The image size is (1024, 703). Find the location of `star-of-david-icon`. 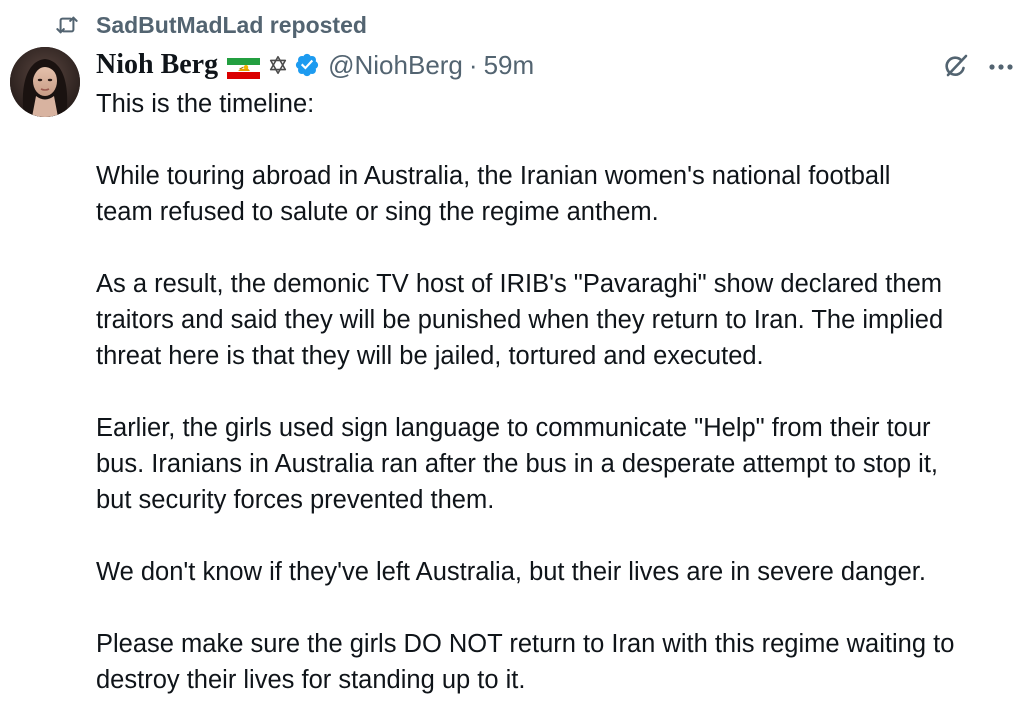

star-of-david-icon is located at coordinates (278, 65).